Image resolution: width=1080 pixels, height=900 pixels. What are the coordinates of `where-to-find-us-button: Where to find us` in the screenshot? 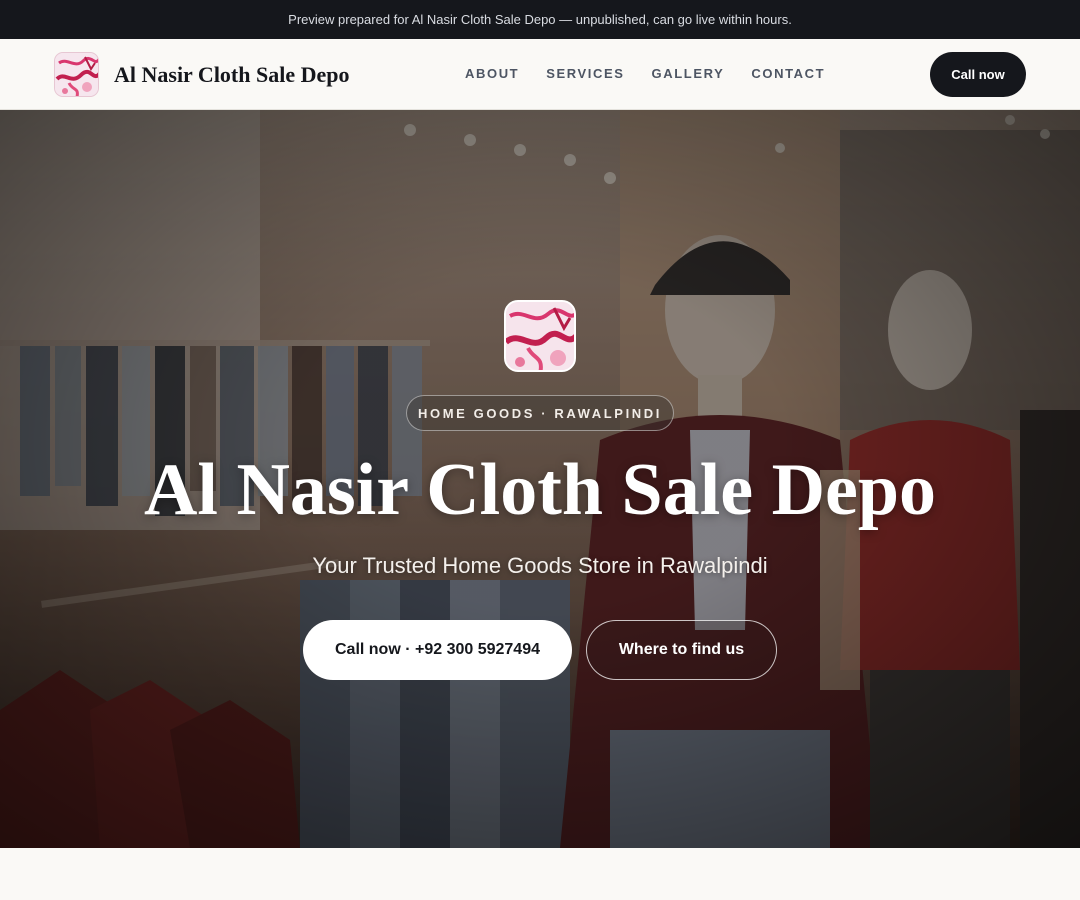 It's located at (681, 650).